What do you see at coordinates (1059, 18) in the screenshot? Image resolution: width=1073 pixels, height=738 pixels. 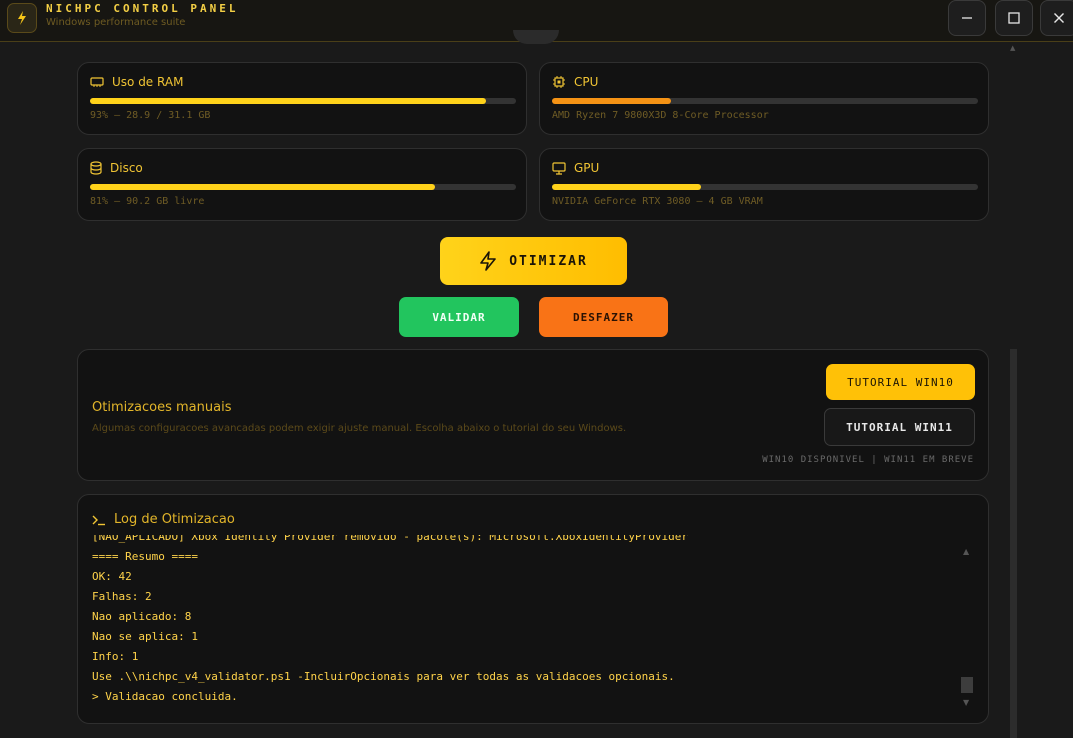 I see `close-icon` at bounding box center [1059, 18].